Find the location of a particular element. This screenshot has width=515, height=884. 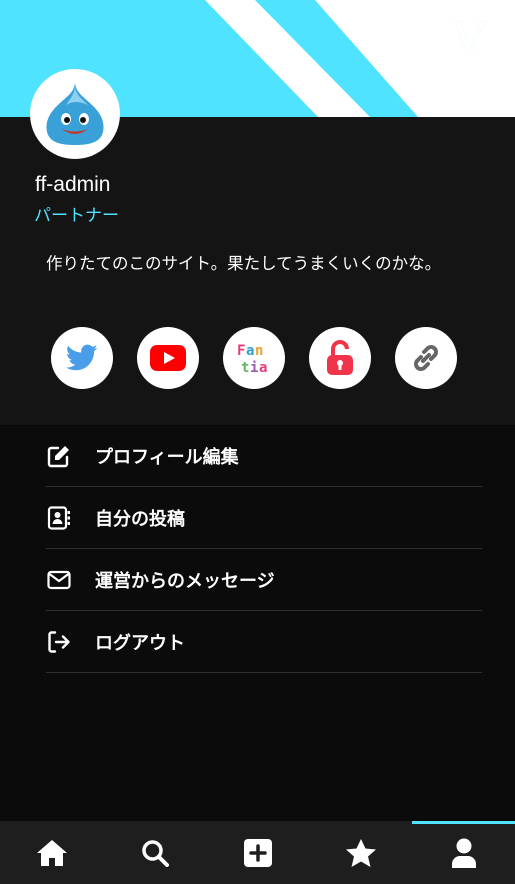

unlock-link-button is located at coordinates (340, 358).